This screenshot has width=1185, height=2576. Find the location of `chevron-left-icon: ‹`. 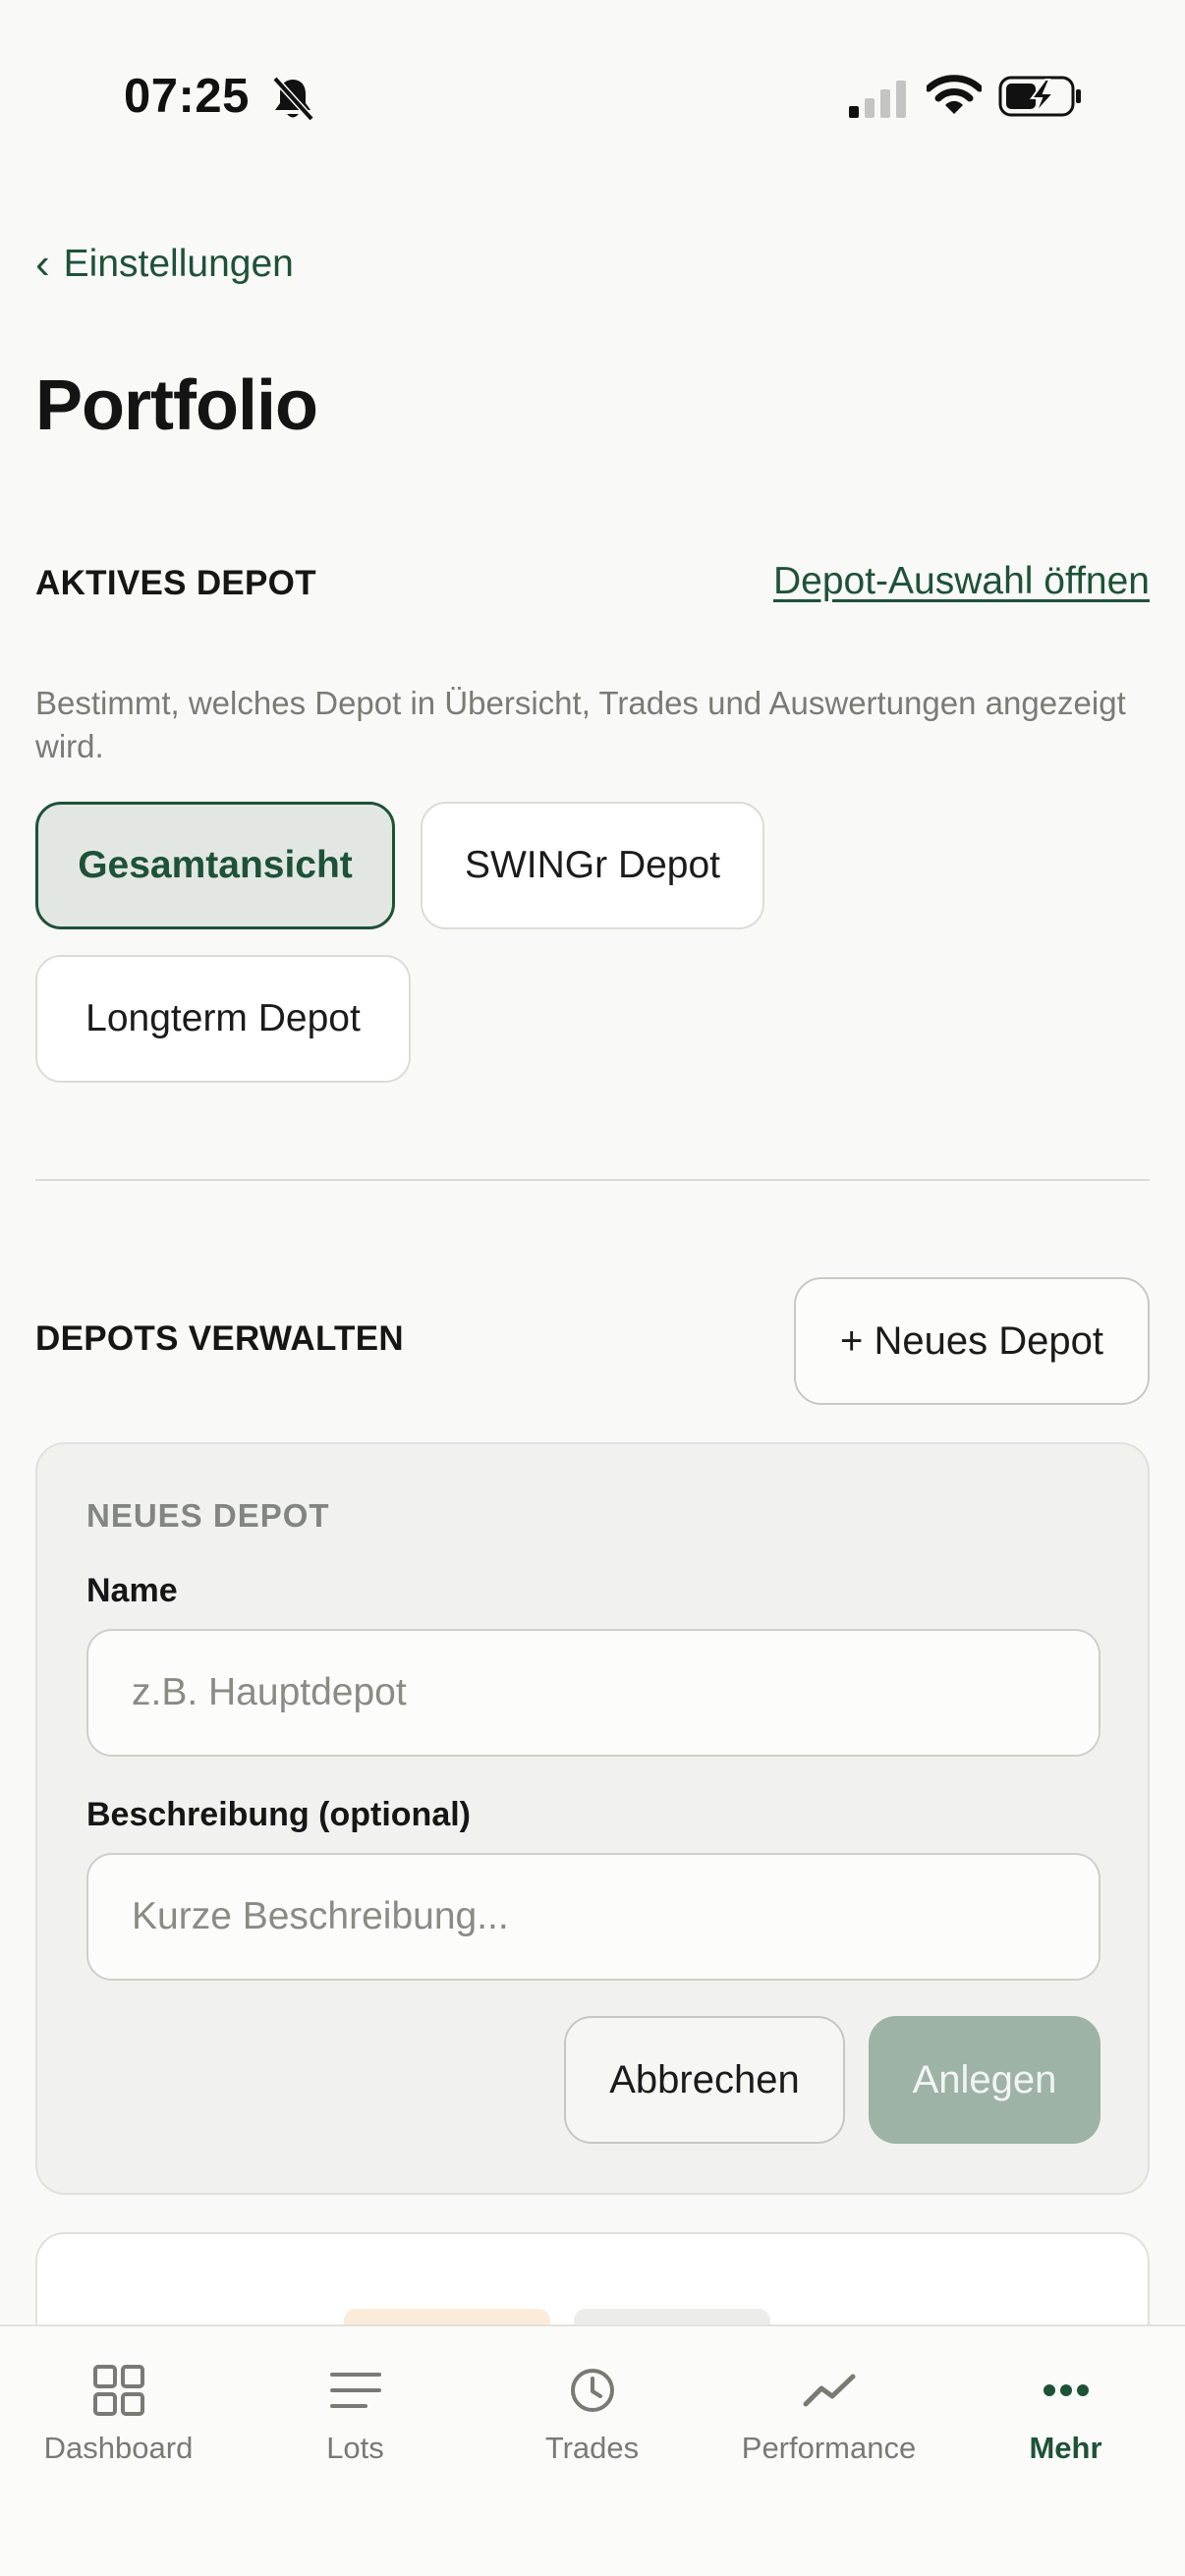

chevron-left-icon: ‹ is located at coordinates (42, 264).